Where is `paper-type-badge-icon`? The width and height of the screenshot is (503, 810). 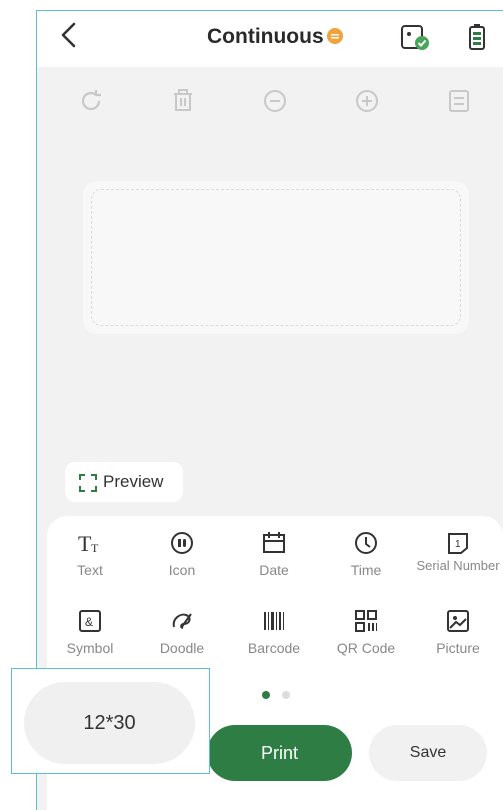
paper-type-badge-icon is located at coordinates (335, 36).